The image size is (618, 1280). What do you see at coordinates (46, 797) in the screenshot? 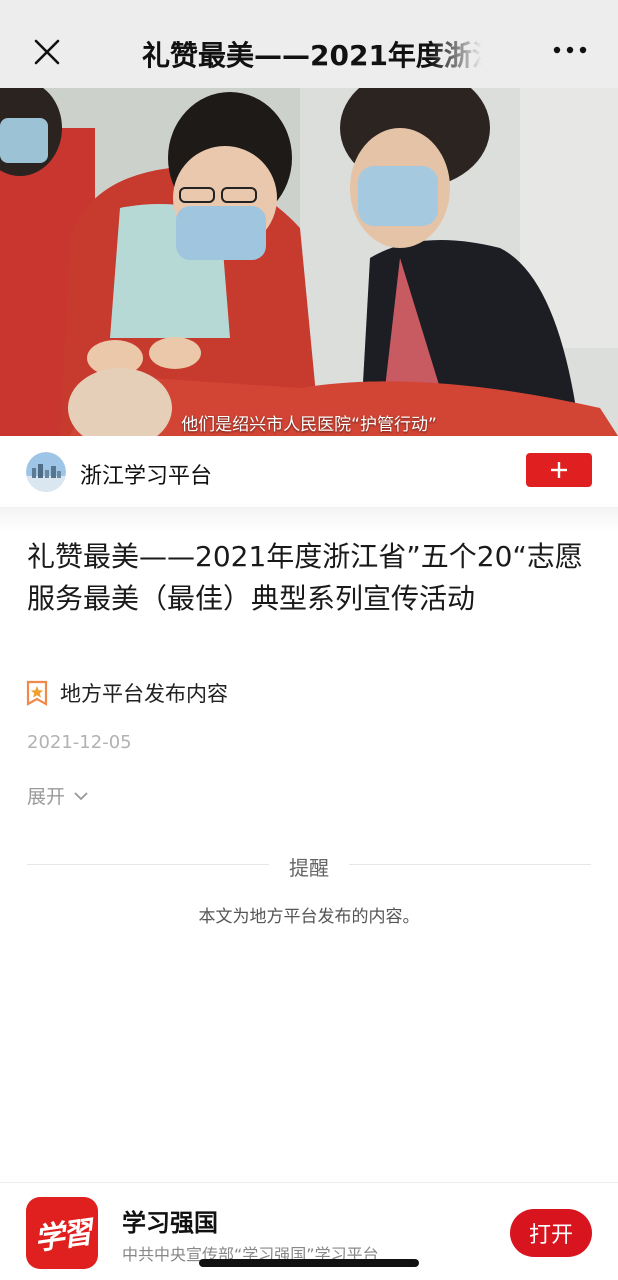
I see `expand-label: 展开` at bounding box center [46, 797].